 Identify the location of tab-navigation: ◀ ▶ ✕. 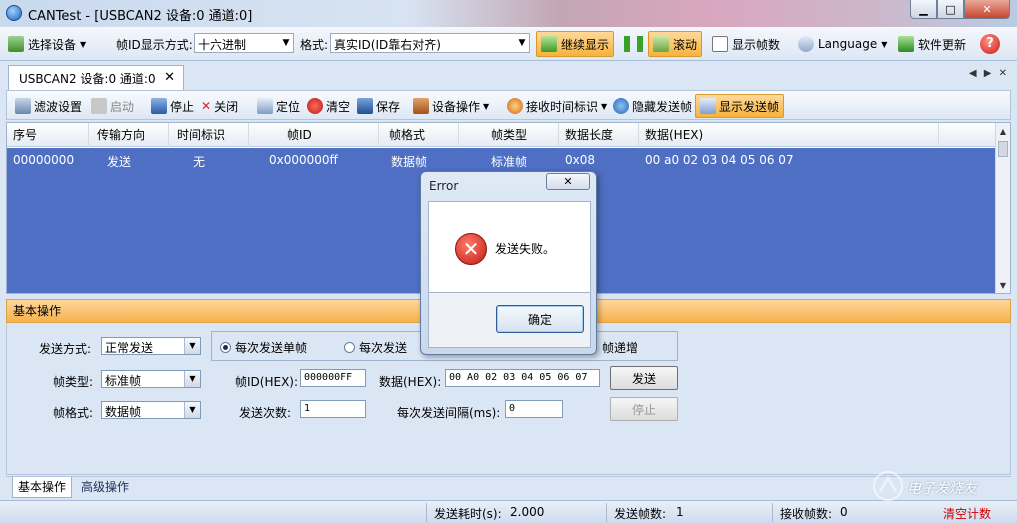
(989, 73).